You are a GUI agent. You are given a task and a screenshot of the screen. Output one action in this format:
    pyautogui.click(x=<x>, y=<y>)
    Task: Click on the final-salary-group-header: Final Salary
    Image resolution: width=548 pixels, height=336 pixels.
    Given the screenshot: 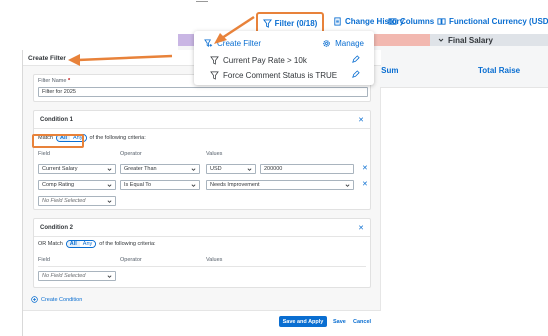 What is the action you would take?
    pyautogui.click(x=489, y=40)
    